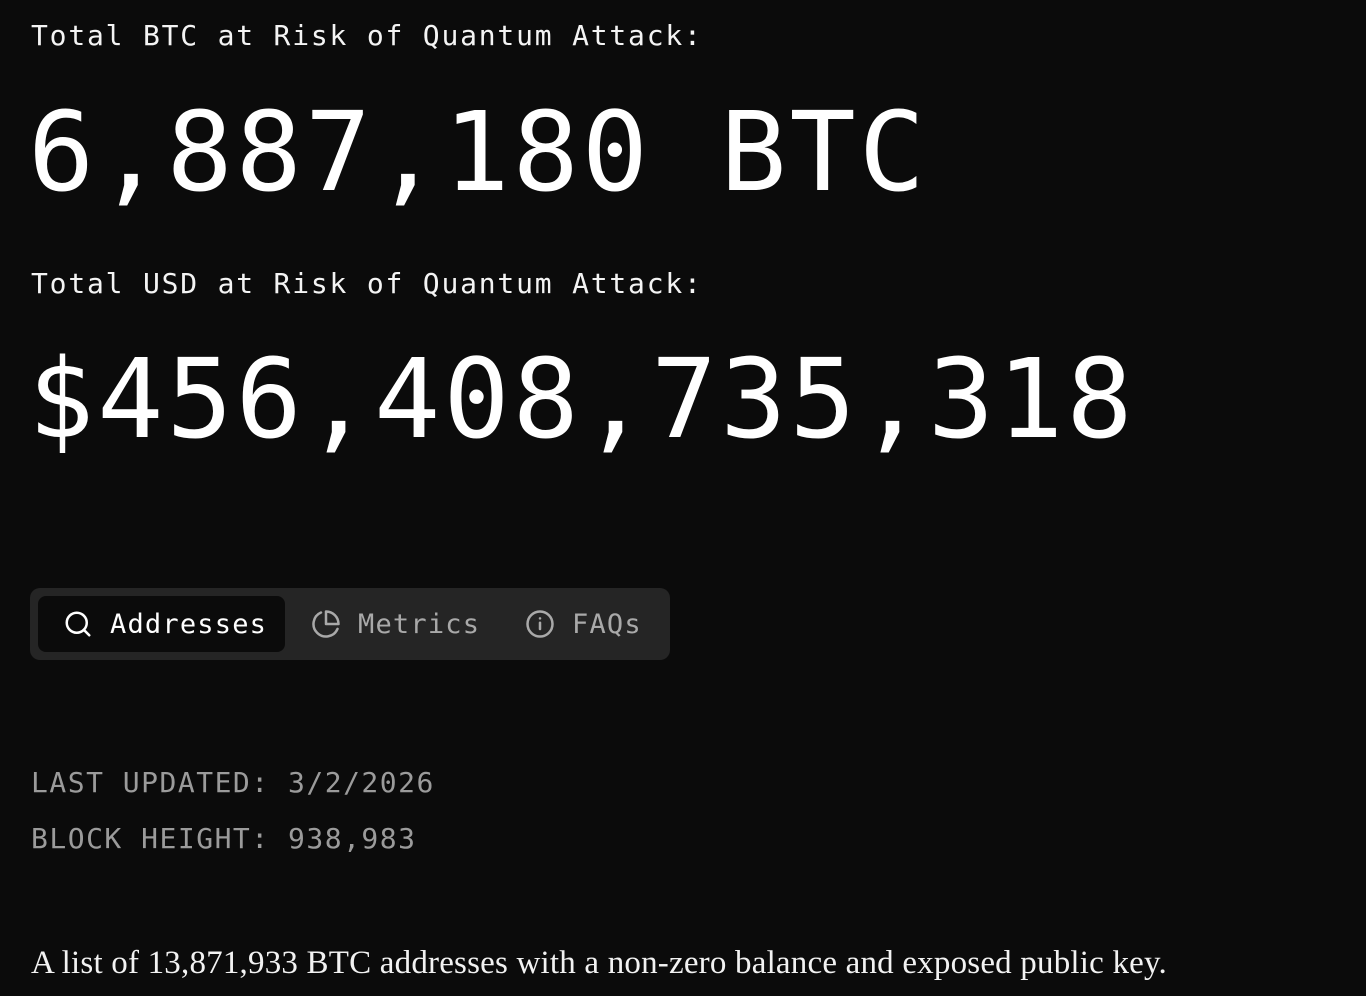 This screenshot has width=1366, height=996. What do you see at coordinates (607, 624) in the screenshot?
I see `tab-faqs-label: FAQs` at bounding box center [607, 624].